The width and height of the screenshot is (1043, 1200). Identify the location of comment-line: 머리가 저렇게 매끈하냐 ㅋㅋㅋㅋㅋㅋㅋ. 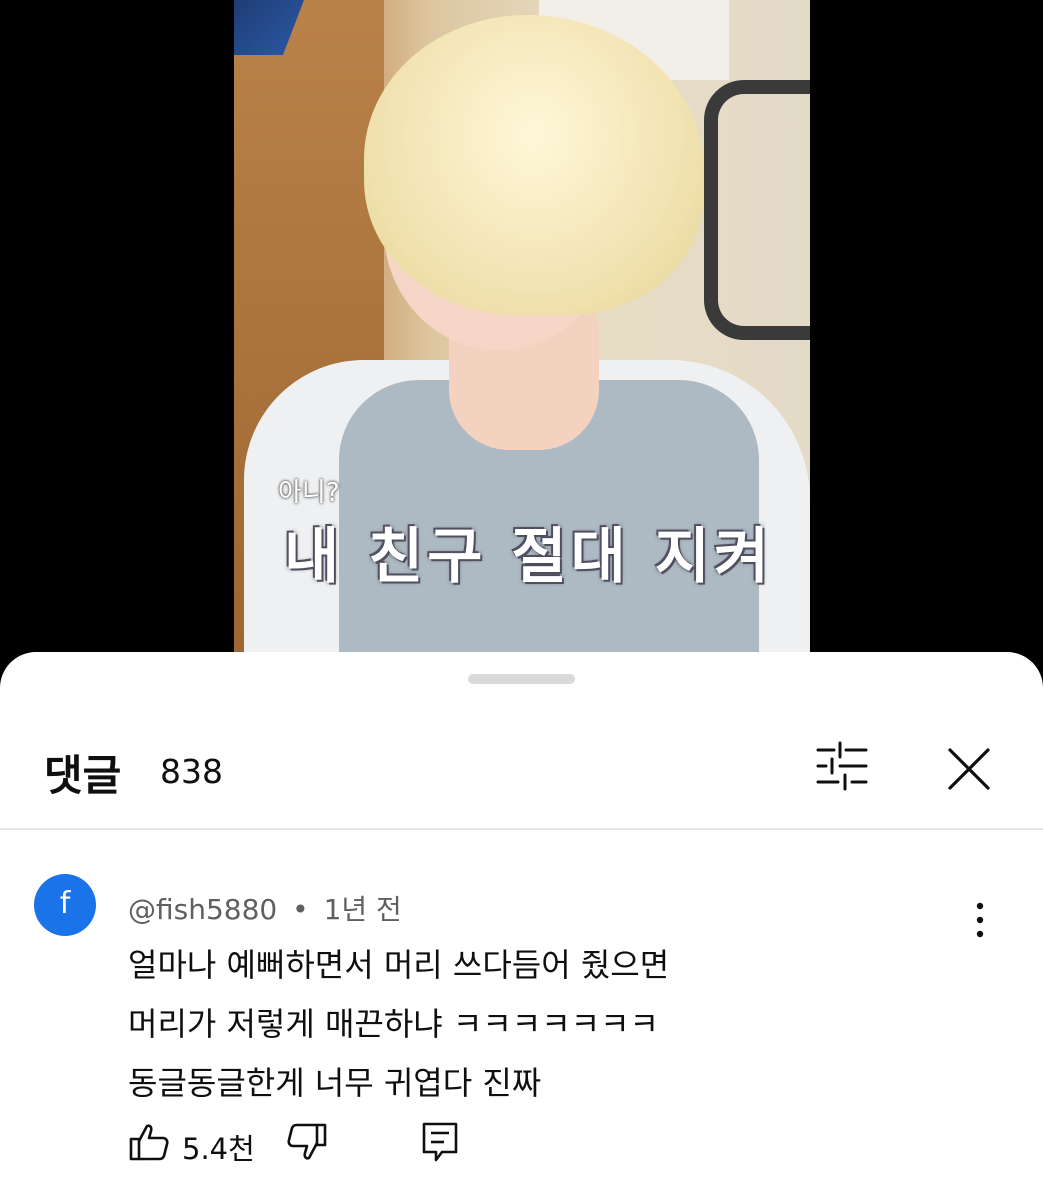
(393, 1024).